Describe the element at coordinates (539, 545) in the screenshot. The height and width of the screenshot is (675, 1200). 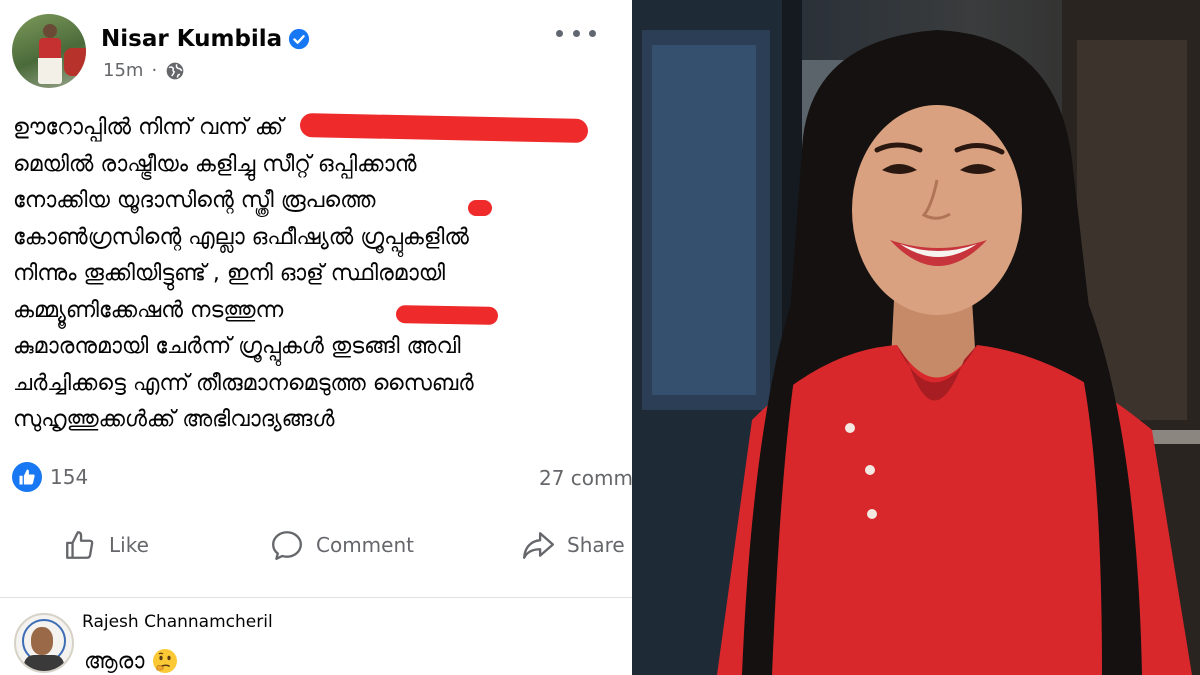
I see `share-icon` at that location.